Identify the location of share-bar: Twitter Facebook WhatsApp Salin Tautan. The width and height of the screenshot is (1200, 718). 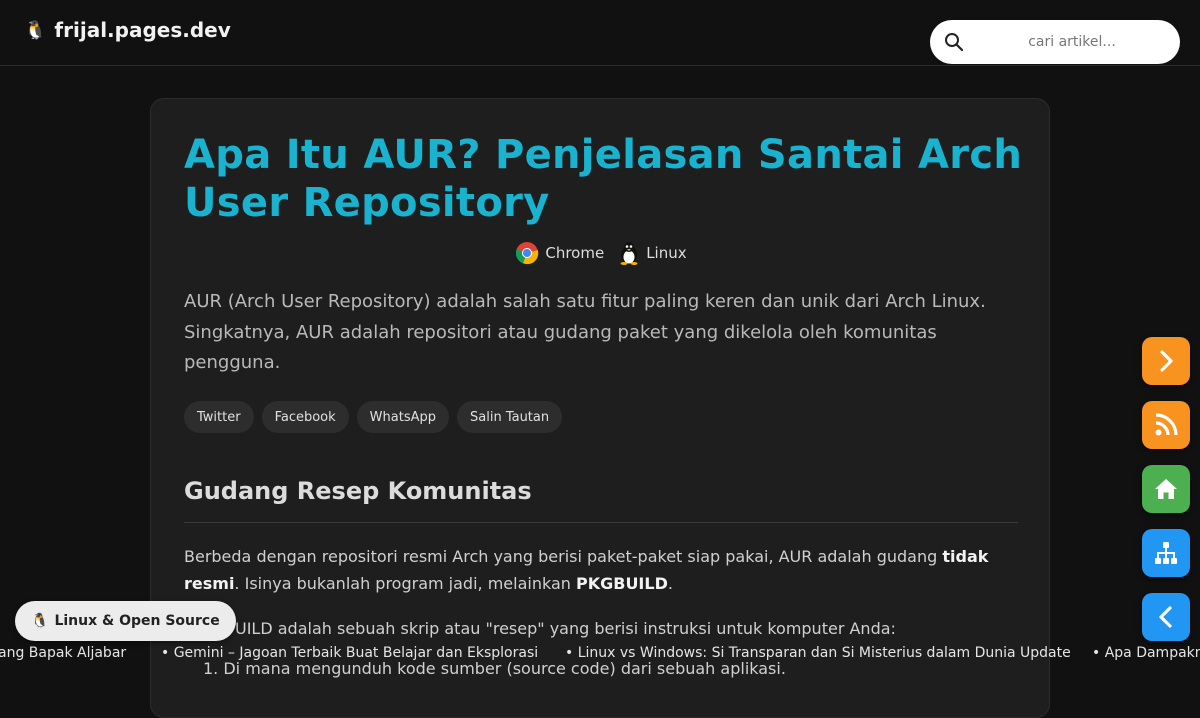
(373, 417).